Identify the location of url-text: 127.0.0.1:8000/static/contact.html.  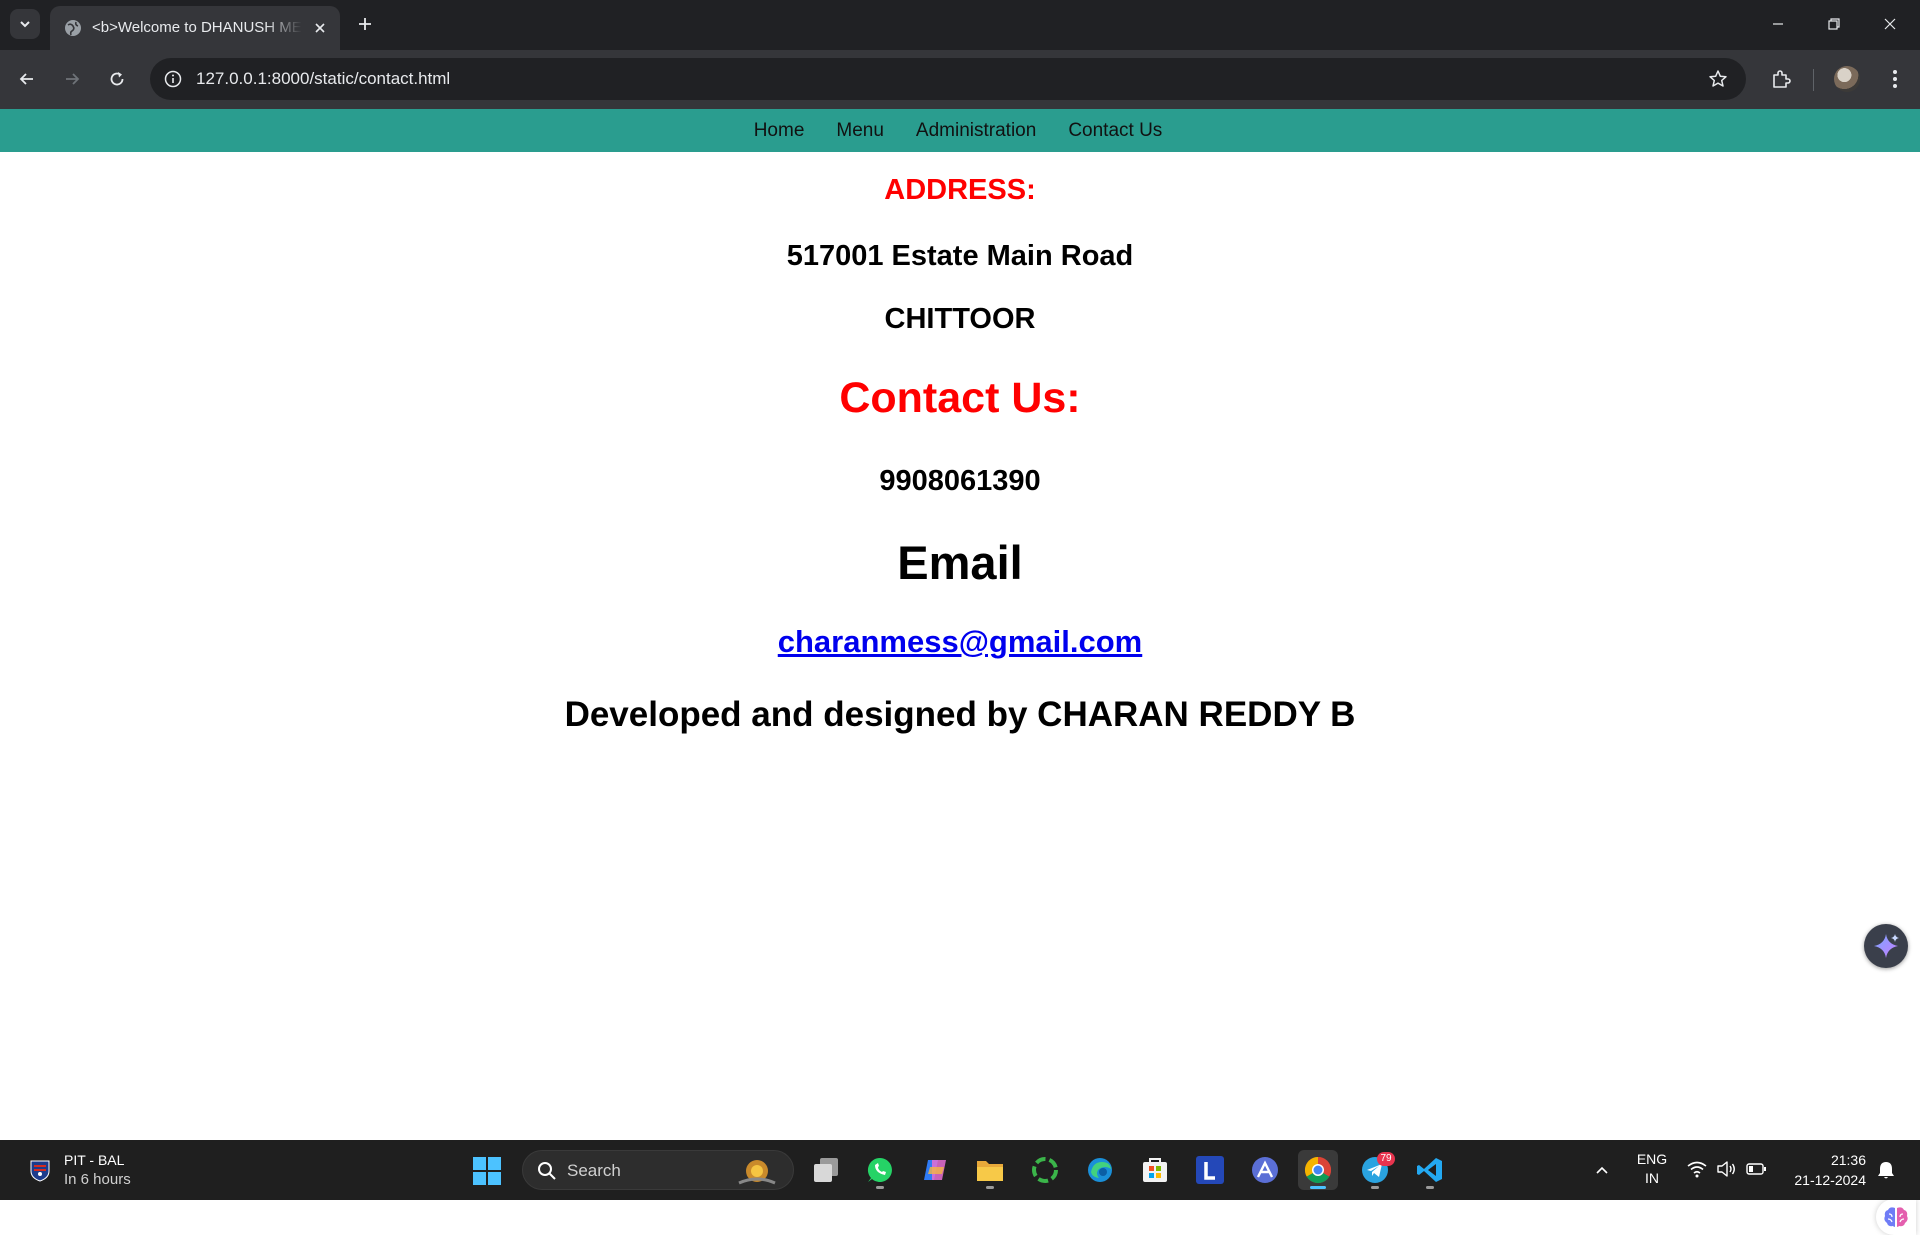
(323, 78).